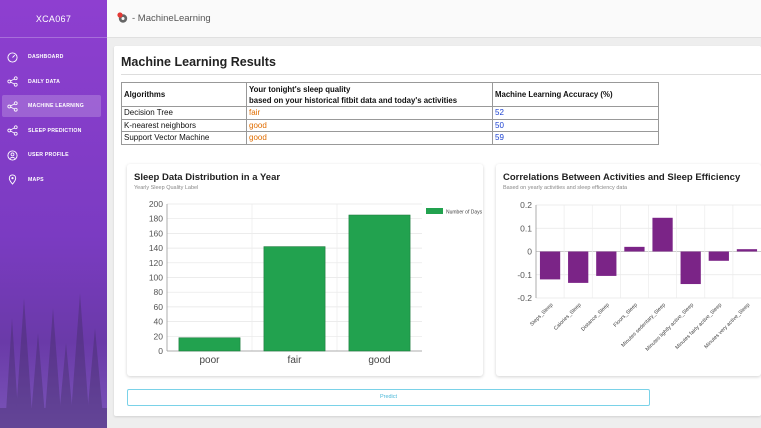 This screenshot has height=428, width=761. I want to click on x-tick-label: good, so click(379, 360).